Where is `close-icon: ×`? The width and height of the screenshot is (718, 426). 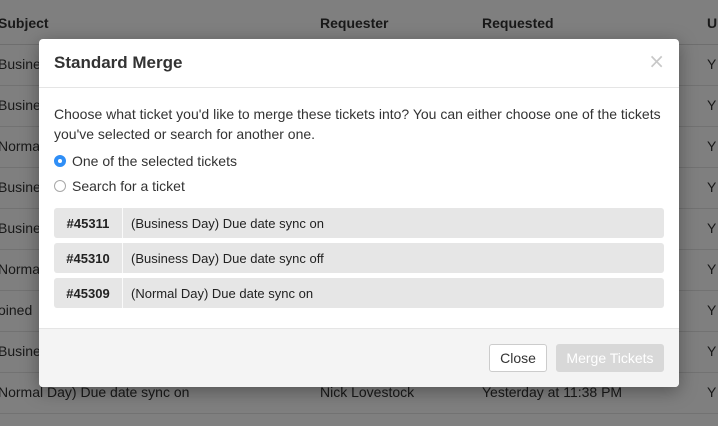 close-icon: × is located at coordinates (656, 61).